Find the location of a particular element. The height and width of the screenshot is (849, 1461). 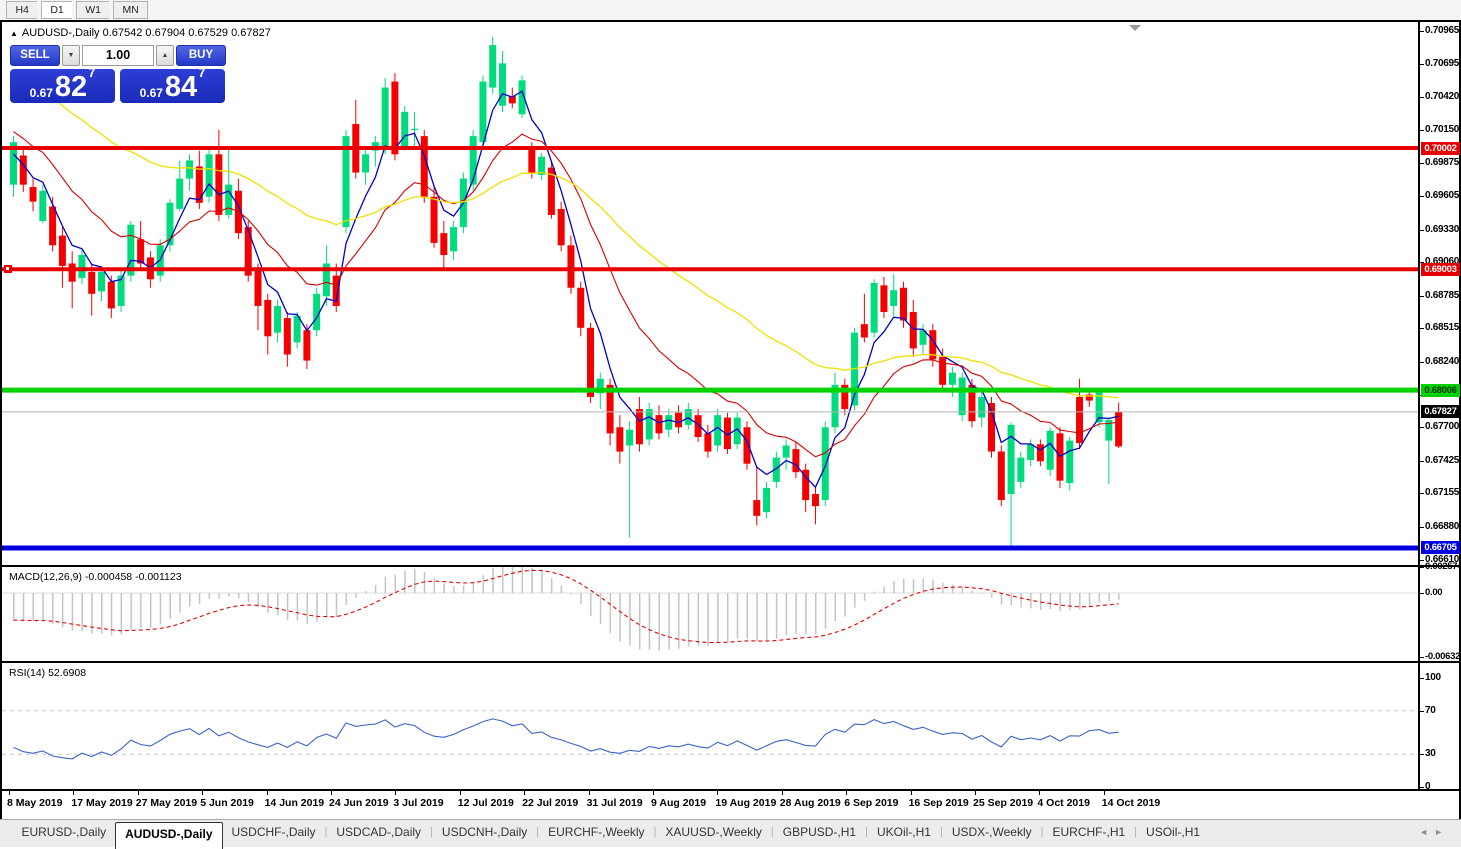

chevron-down-icon: ▼ is located at coordinates (71, 55).